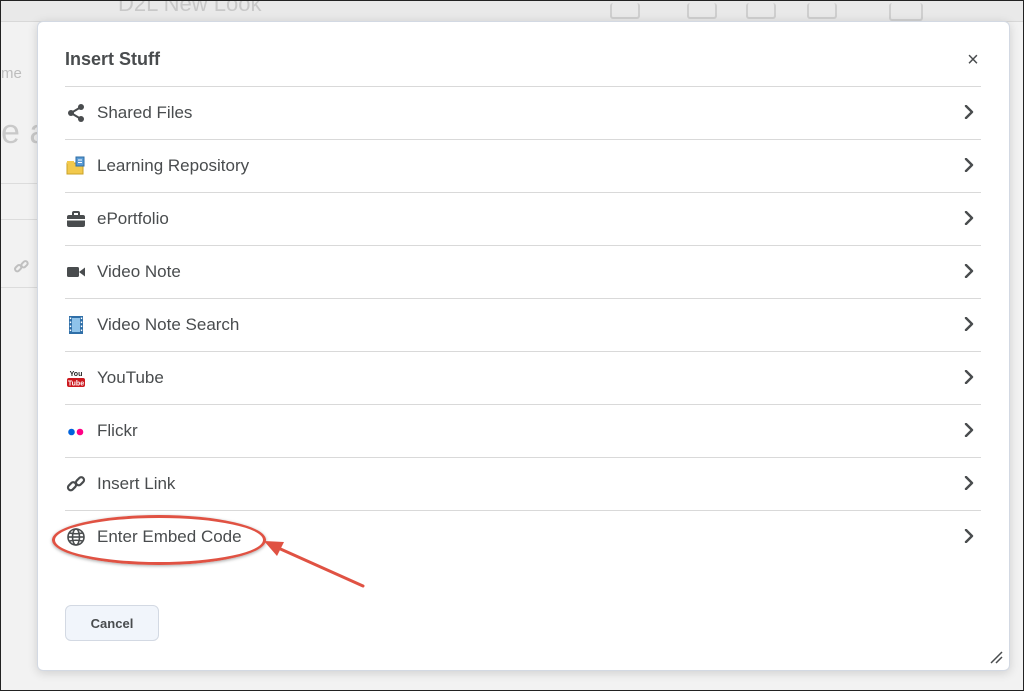  Describe the element at coordinates (169, 536) in the screenshot. I see `item-label: Enter Embed Code` at that location.